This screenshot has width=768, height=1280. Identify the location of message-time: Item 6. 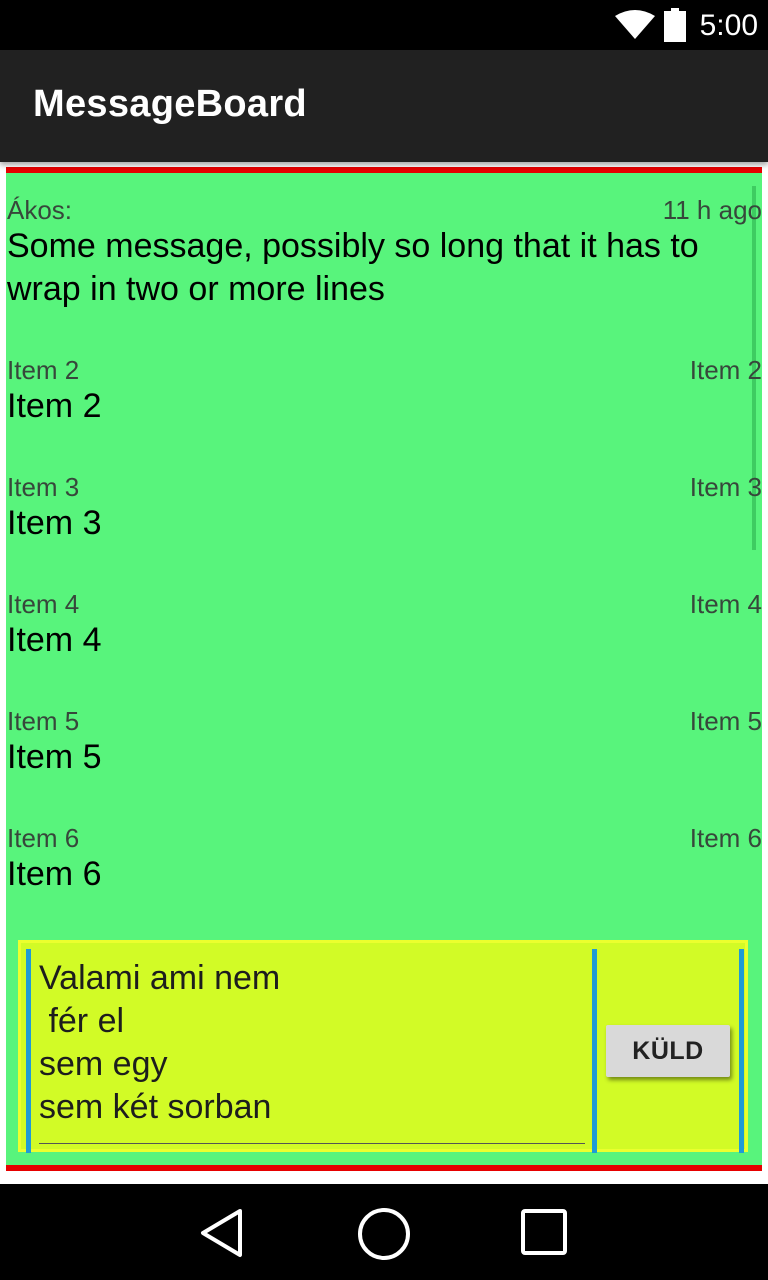
(725, 838).